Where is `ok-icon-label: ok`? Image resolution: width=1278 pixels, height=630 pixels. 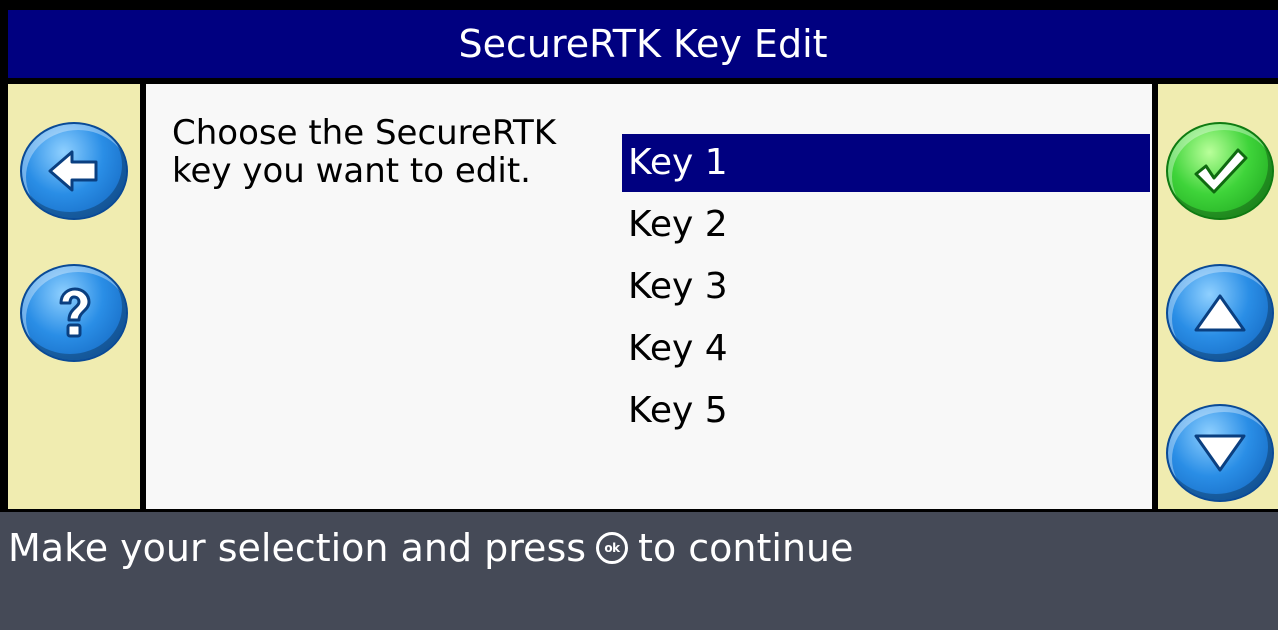
ok-icon-label: ok is located at coordinates (612, 548).